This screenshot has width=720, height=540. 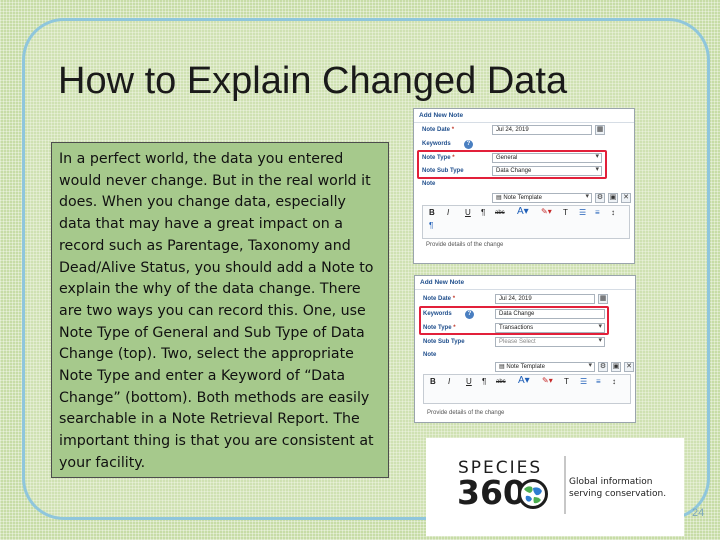 I want to click on note-editor: B I U ¶ abc A▾ ✎▾ T ☰ ≡ ↕, so click(x=527, y=389).